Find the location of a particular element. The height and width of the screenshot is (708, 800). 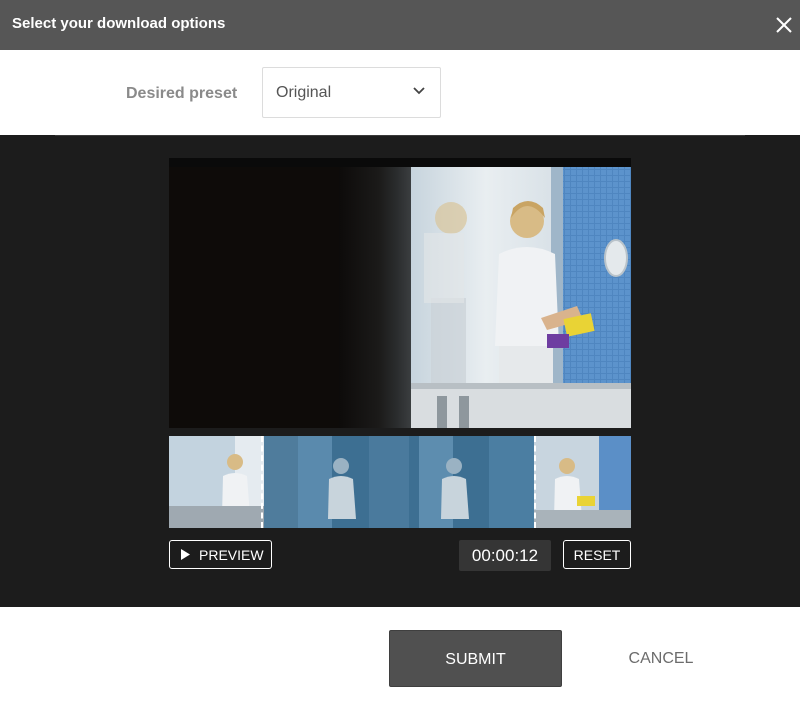

submit-label: SUBMIT is located at coordinates (475, 659).